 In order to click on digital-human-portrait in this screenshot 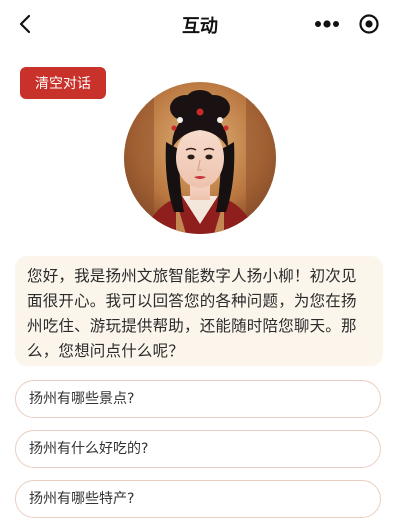, I will do `click(200, 158)`.